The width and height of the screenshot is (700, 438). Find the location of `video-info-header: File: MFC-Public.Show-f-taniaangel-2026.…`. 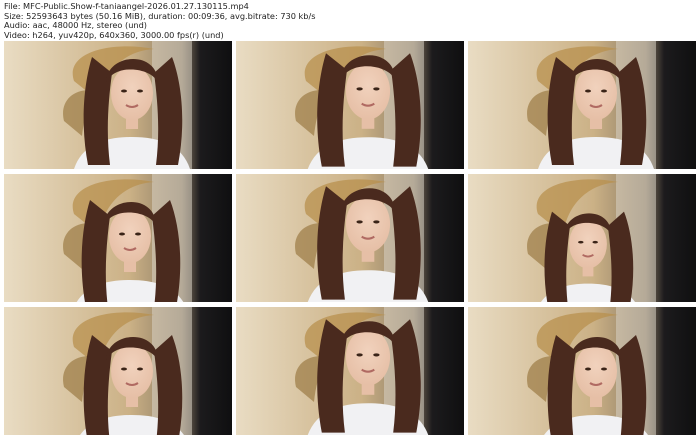

video-info-header: File: MFC-Public.Show-f-taniaangel-2026.… is located at coordinates (349, 20).